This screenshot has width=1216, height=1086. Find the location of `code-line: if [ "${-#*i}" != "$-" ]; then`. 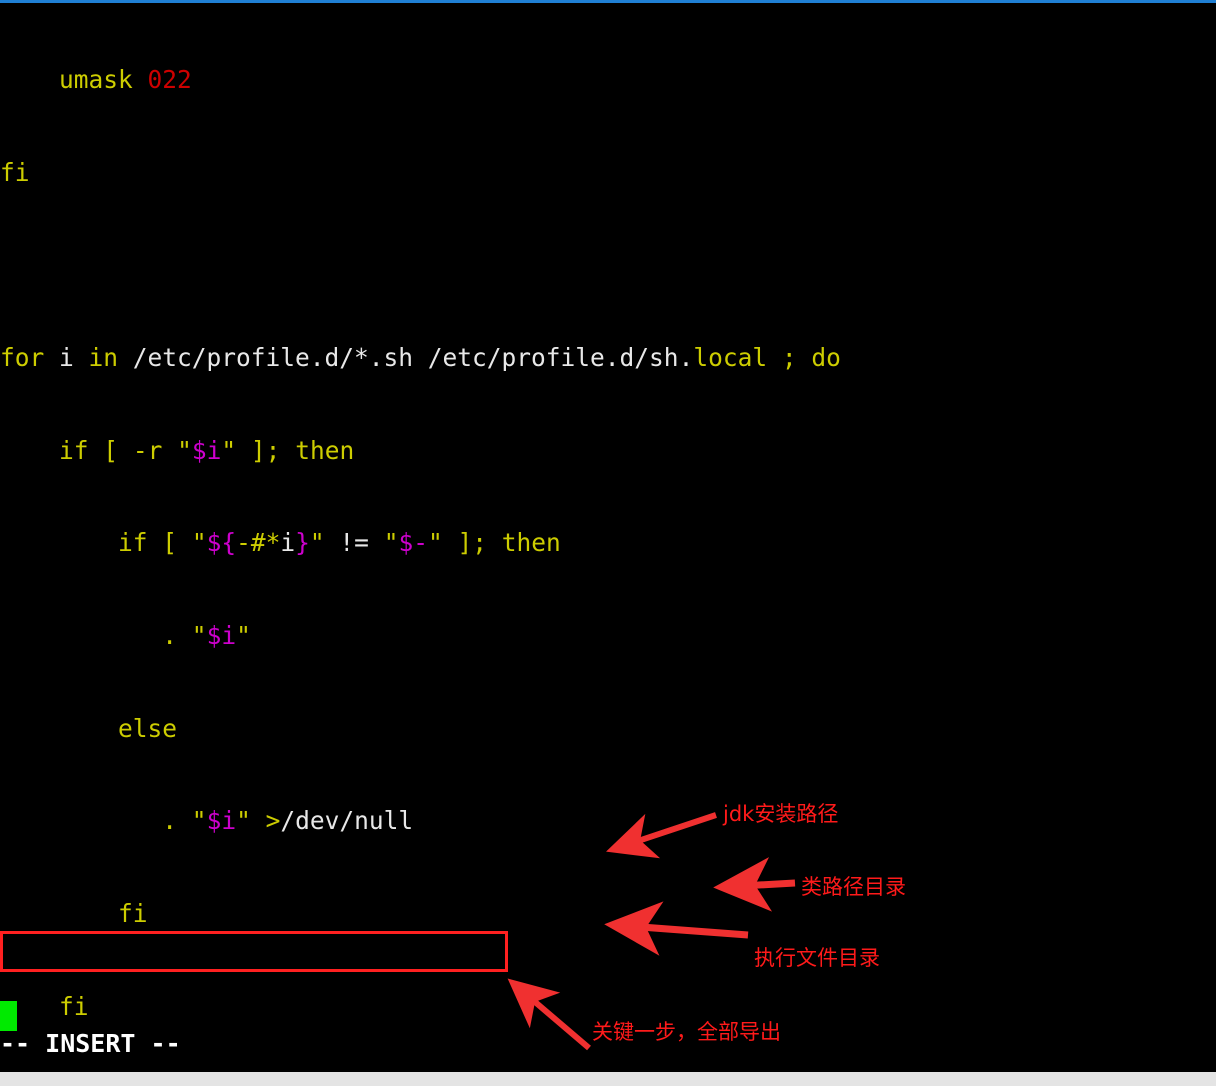

code-line: if [ "${-#*i}" != "$-" ]; then is located at coordinates (339, 543).